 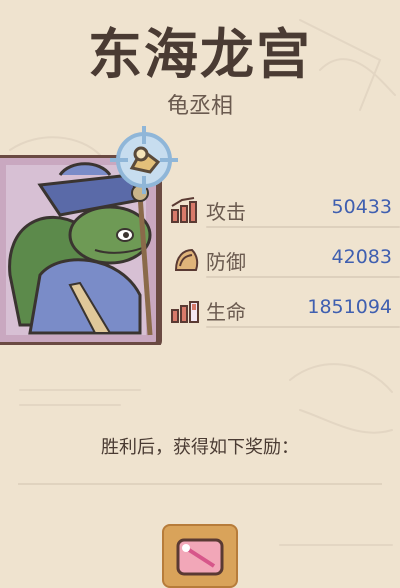 I want to click on stat-value: 1851094, so click(x=349, y=307).